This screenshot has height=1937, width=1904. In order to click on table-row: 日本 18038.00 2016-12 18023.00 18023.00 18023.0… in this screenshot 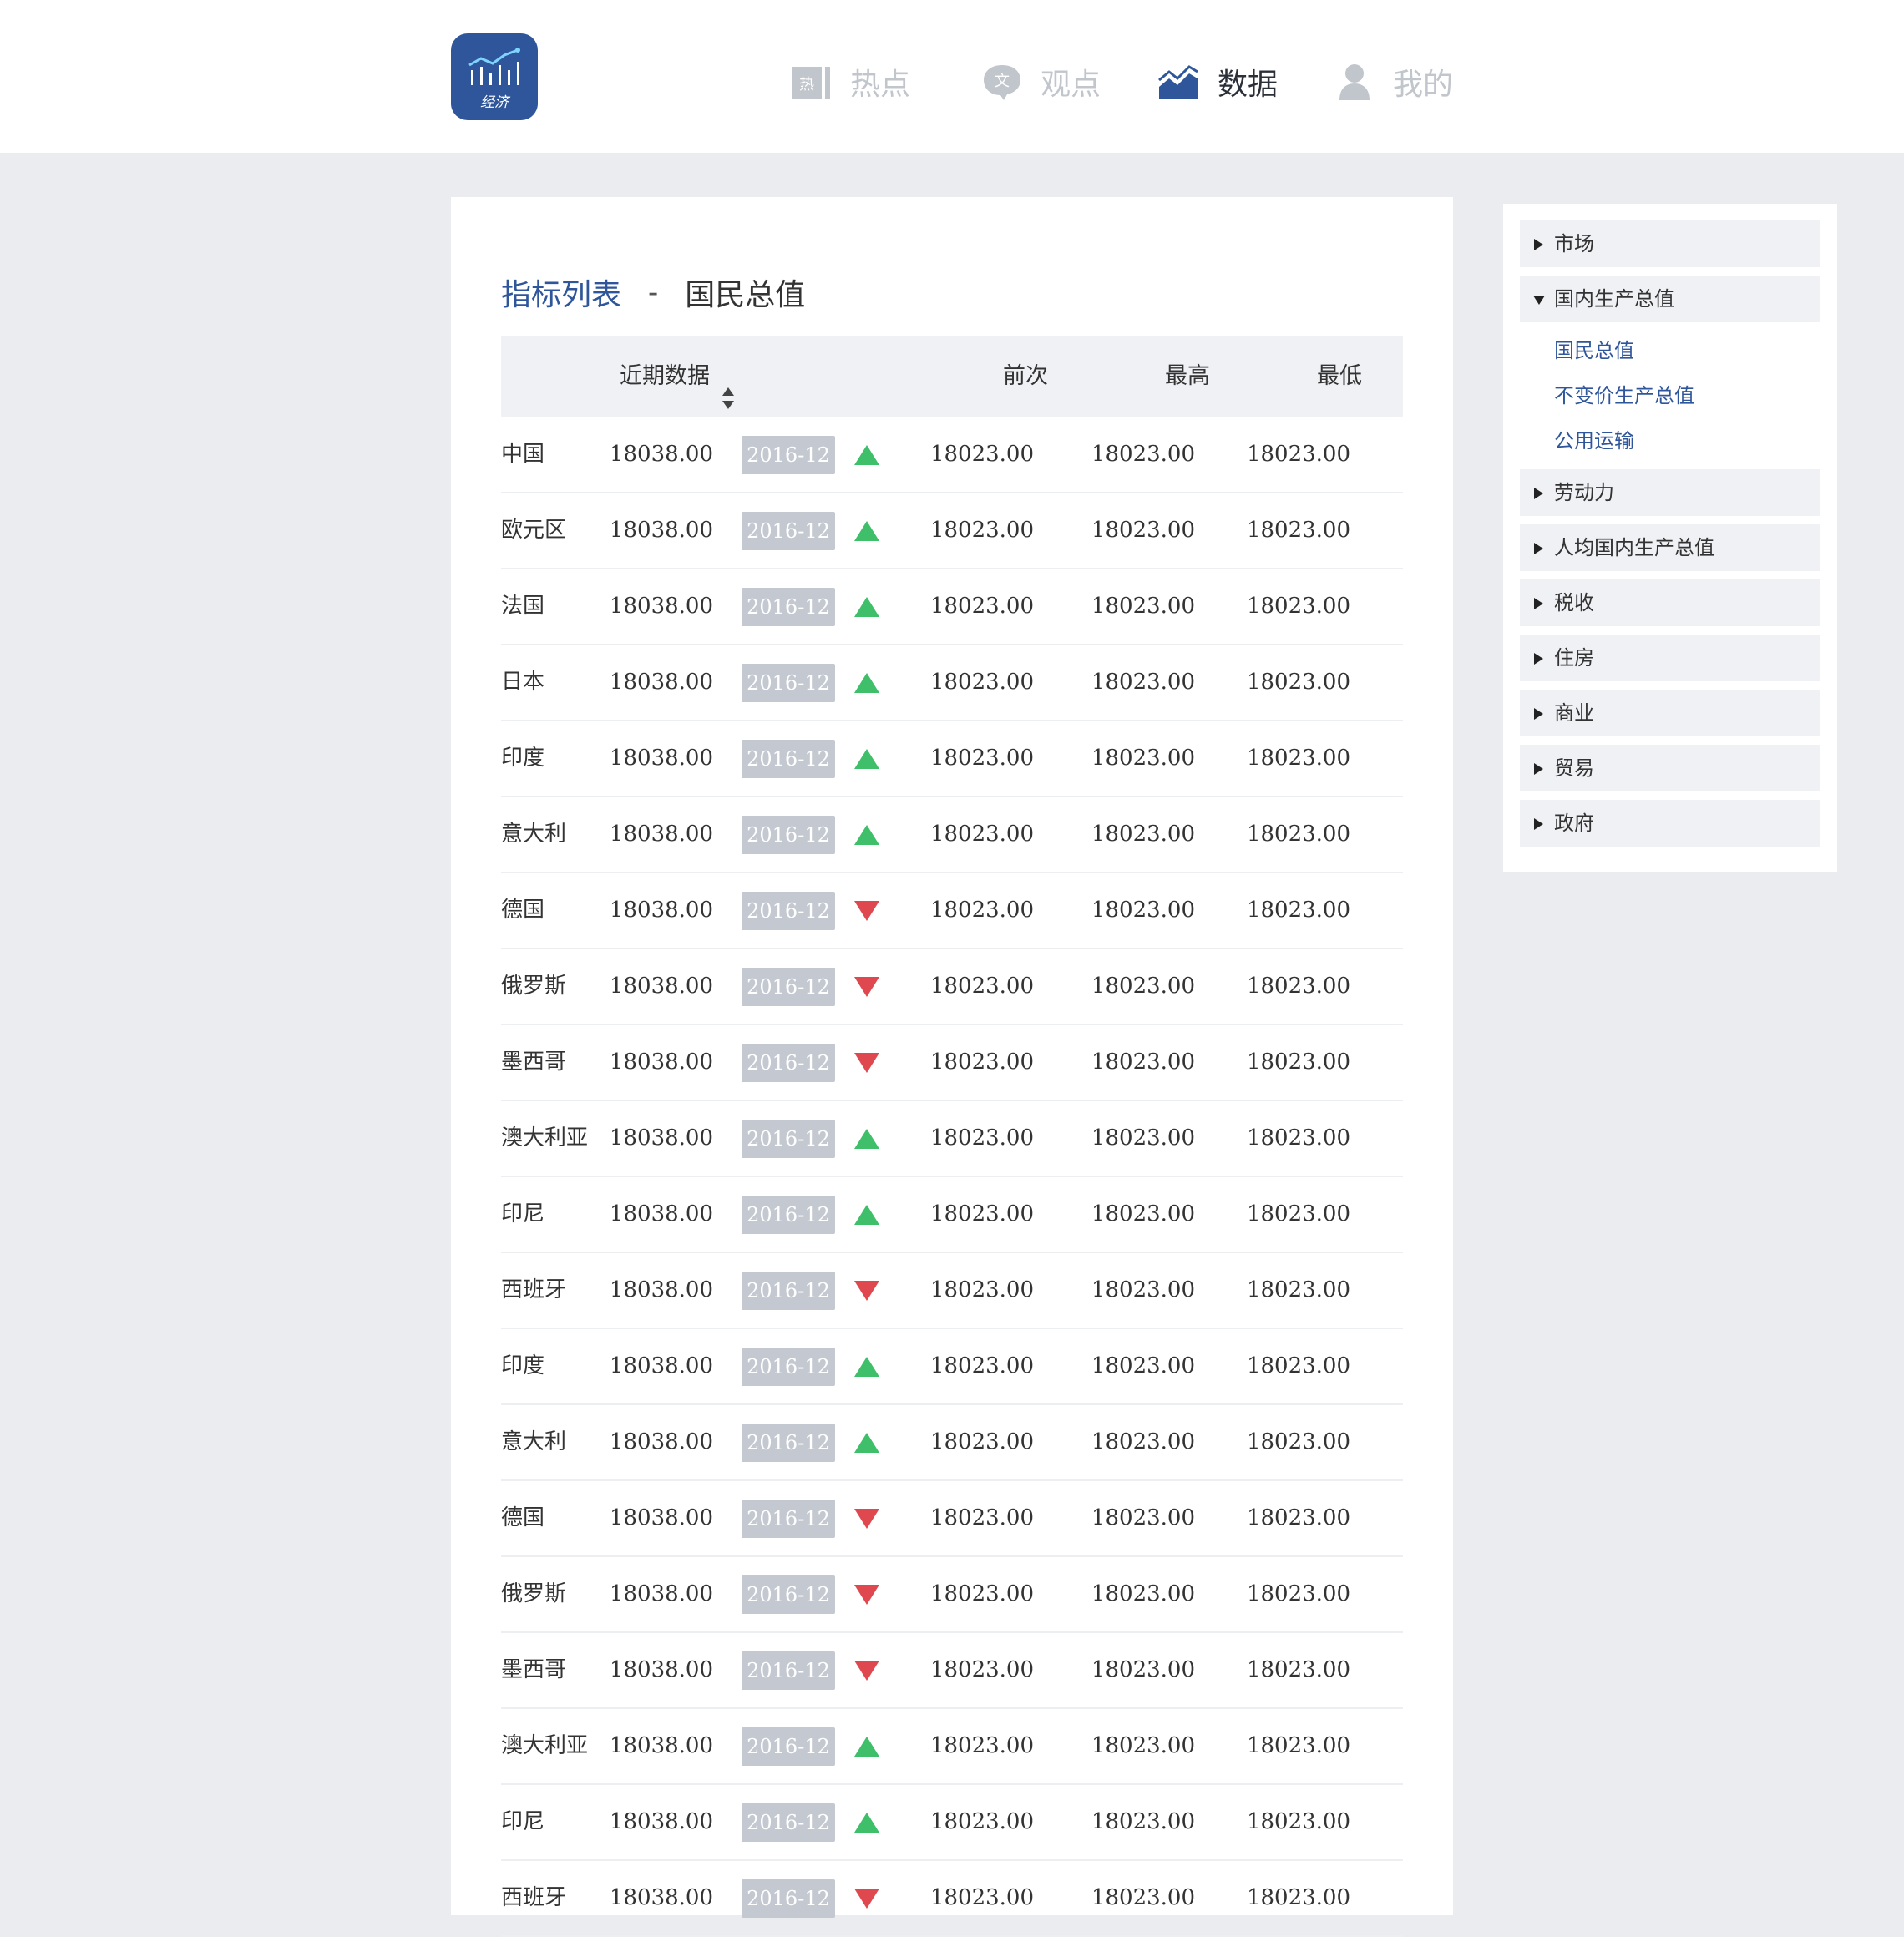, I will do `click(952, 683)`.